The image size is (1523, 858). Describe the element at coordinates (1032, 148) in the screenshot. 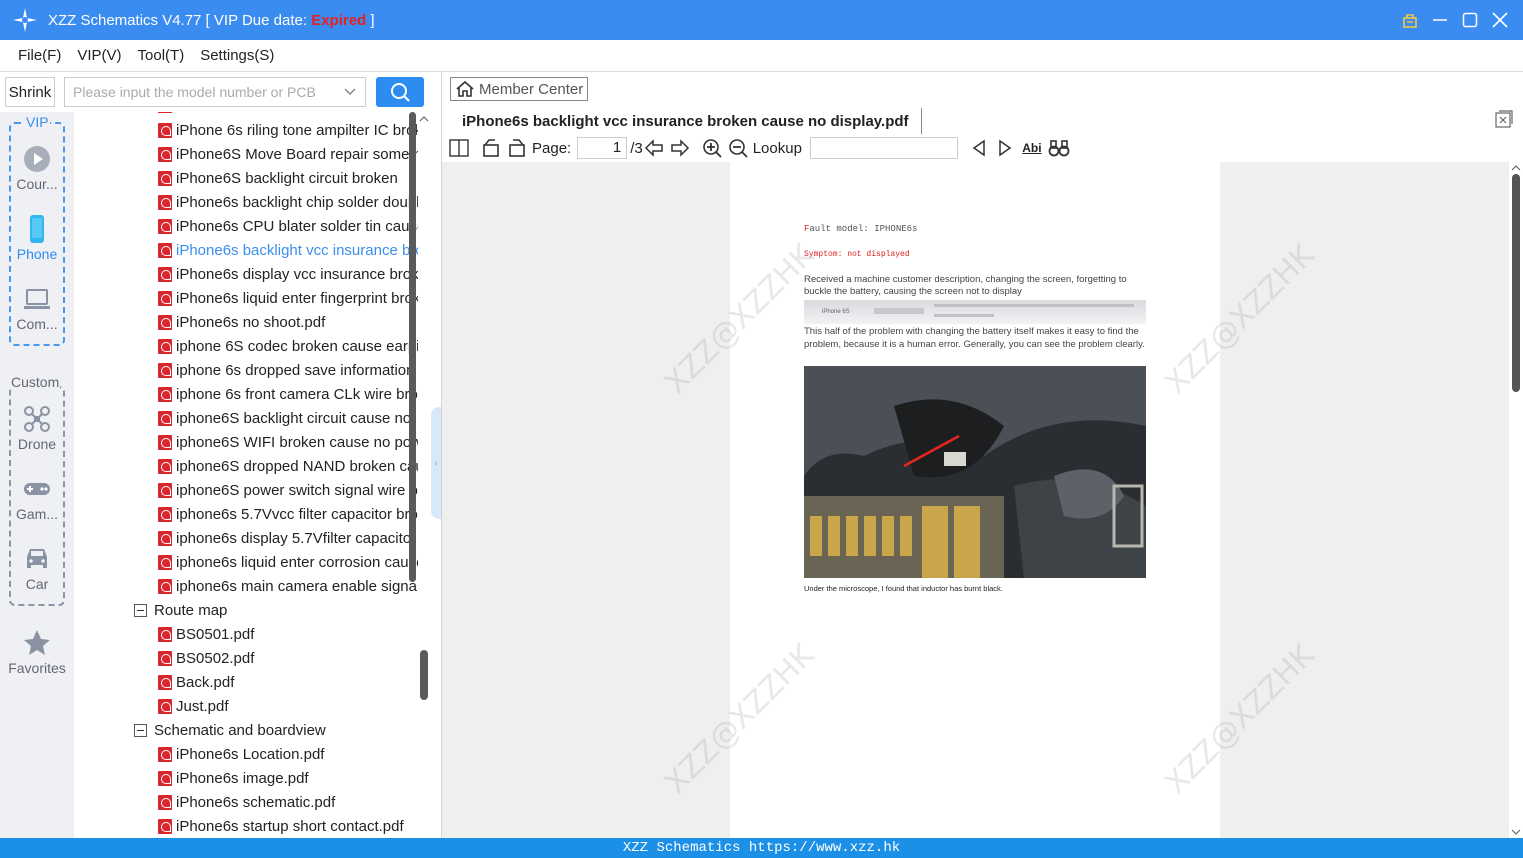

I see `match-case-icon: Abi` at that location.